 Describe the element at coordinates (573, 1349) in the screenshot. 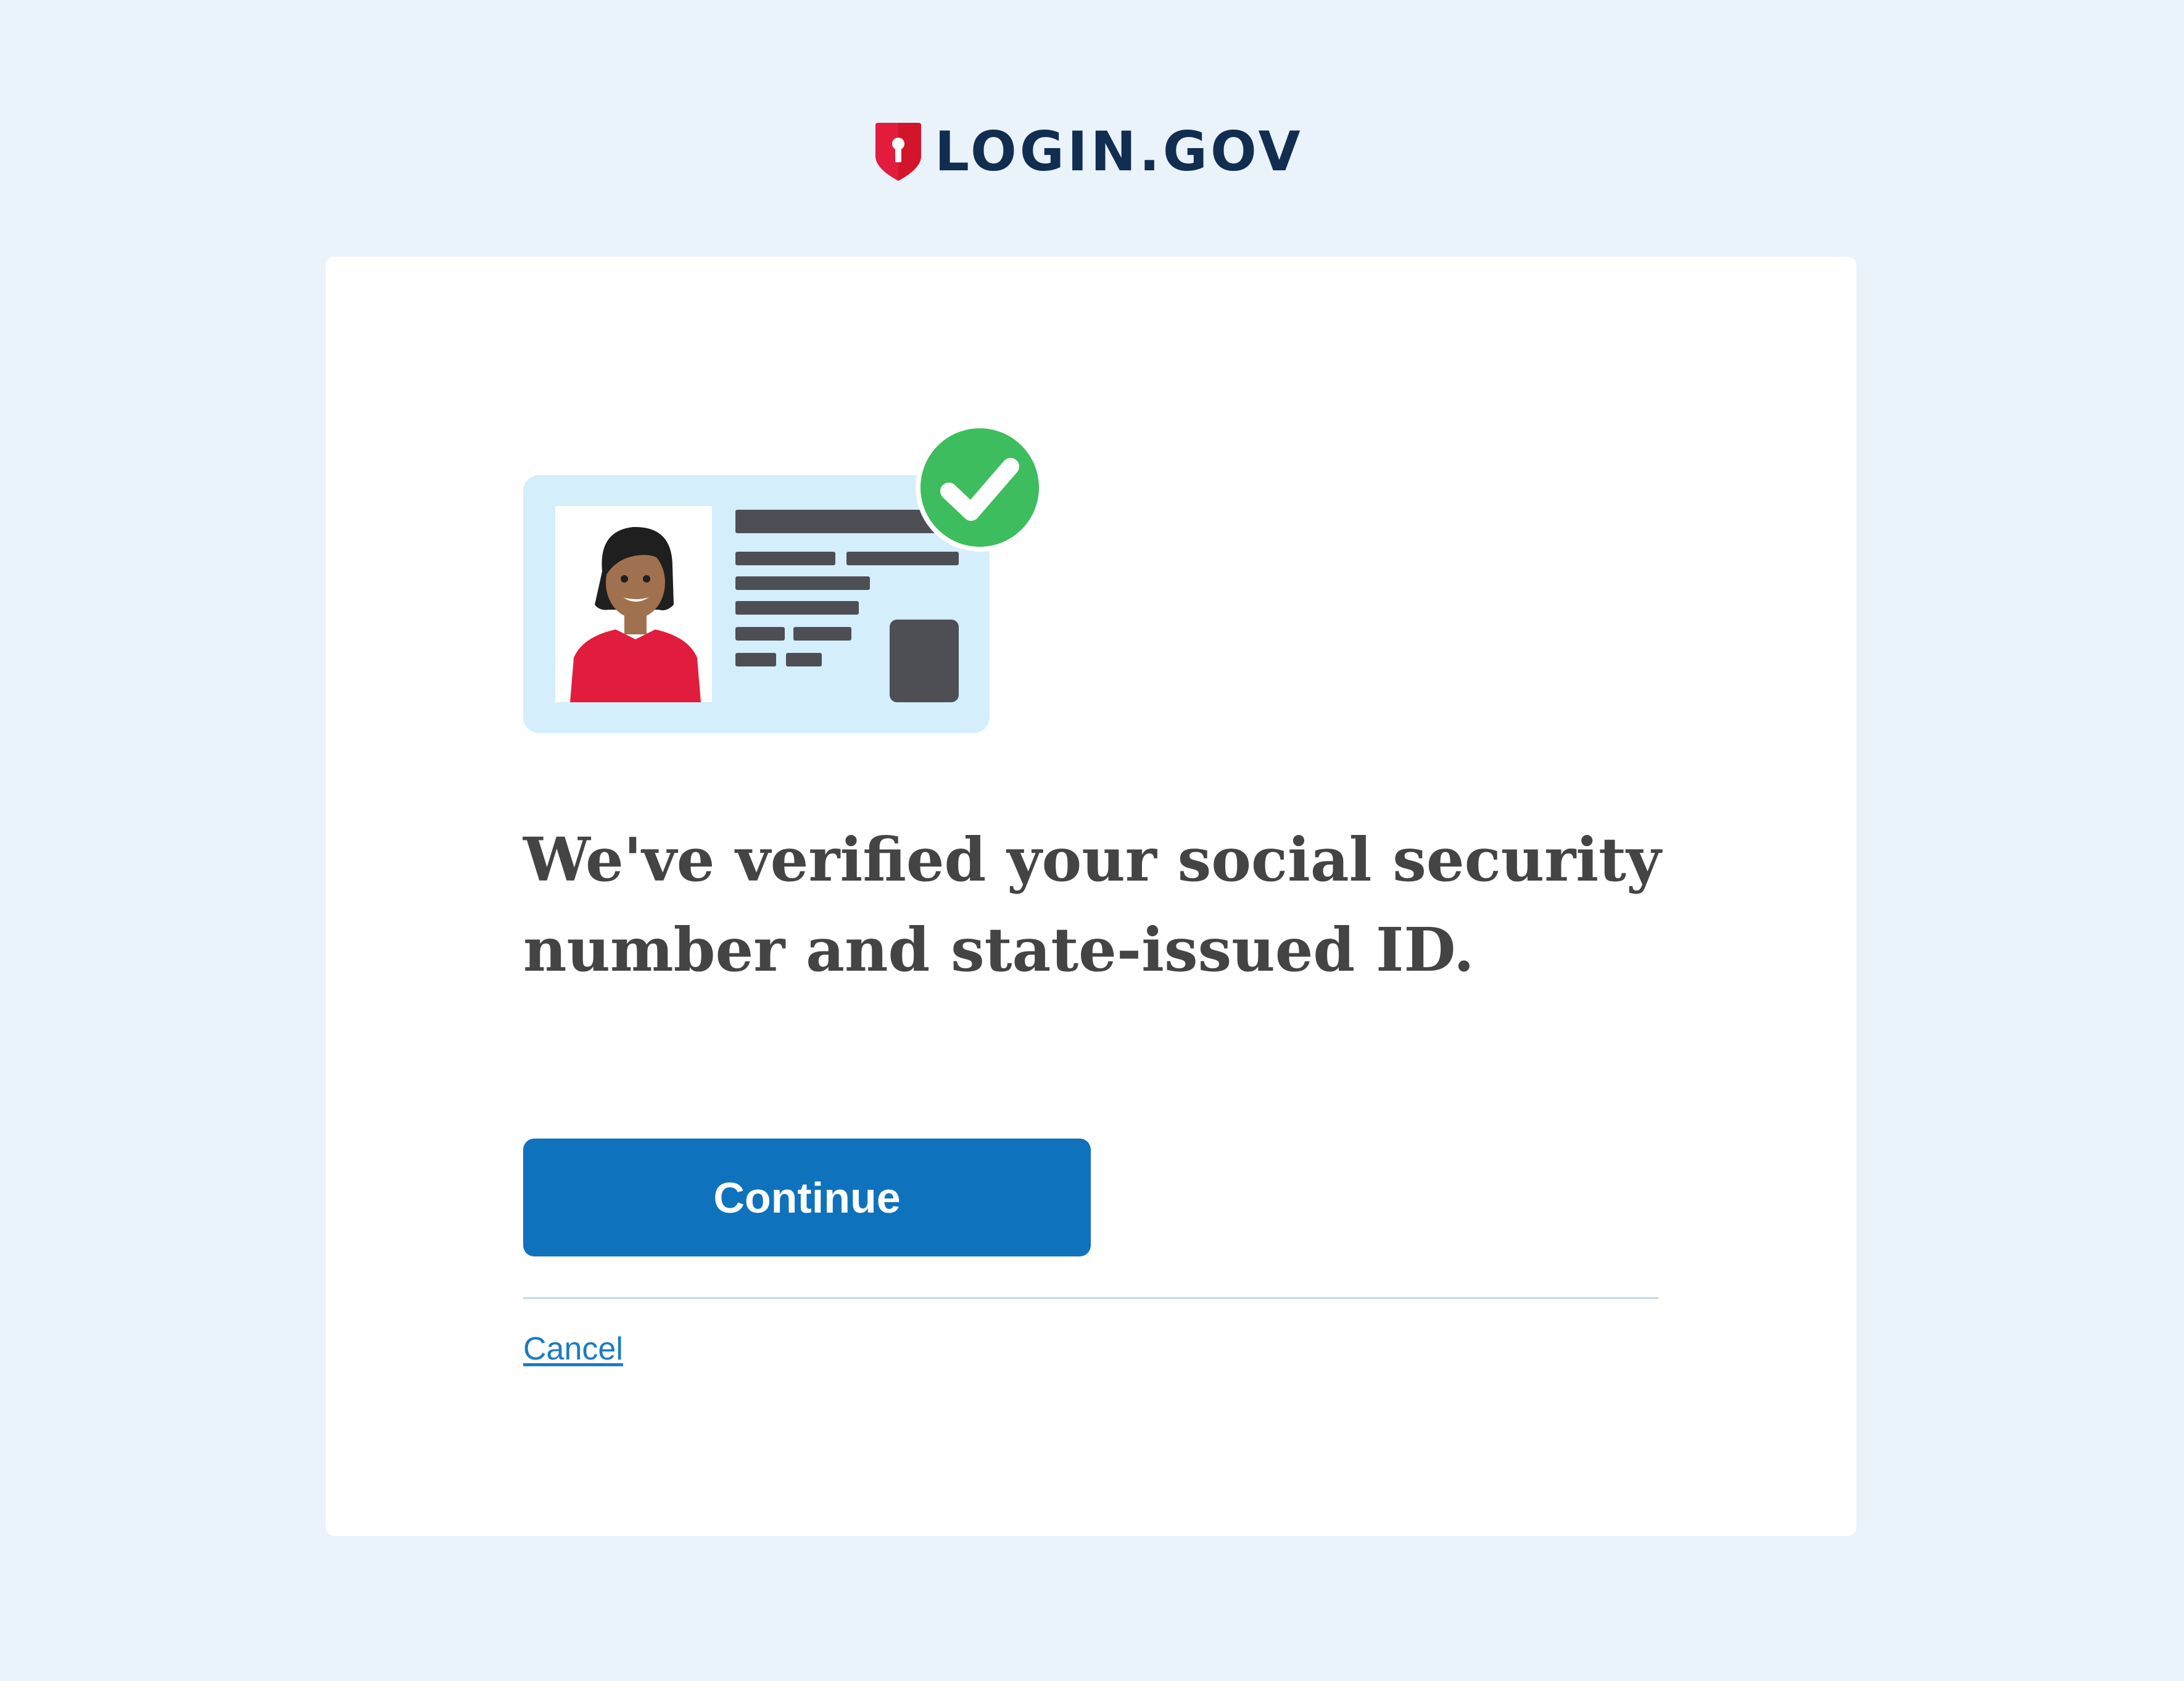

I see `cancel-link: Cancel` at that location.